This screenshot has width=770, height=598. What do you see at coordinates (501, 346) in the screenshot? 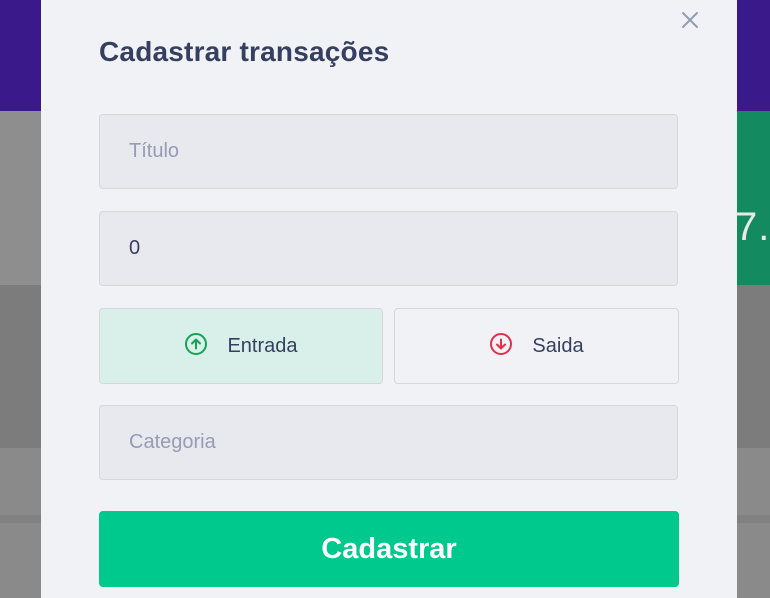
I see `arrow-down-circle-icon` at bounding box center [501, 346].